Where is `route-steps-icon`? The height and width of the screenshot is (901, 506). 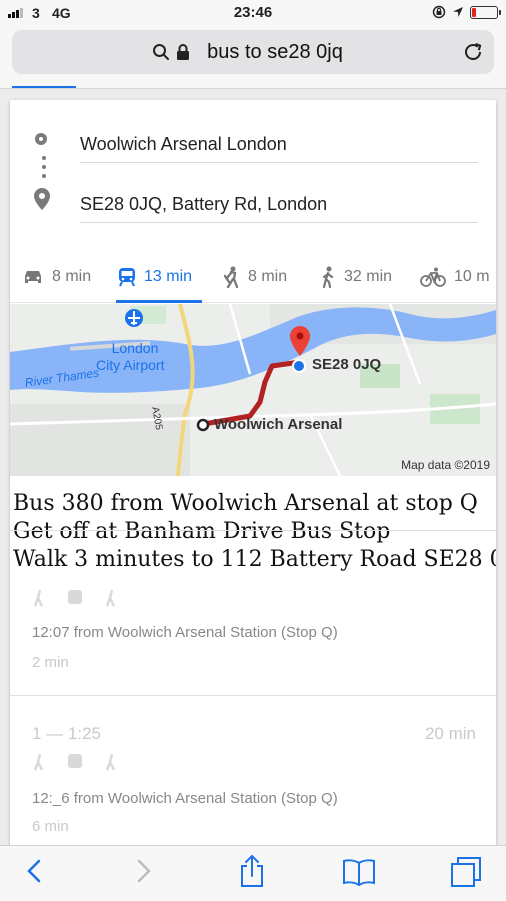 route-steps-icon is located at coordinates (74, 598).